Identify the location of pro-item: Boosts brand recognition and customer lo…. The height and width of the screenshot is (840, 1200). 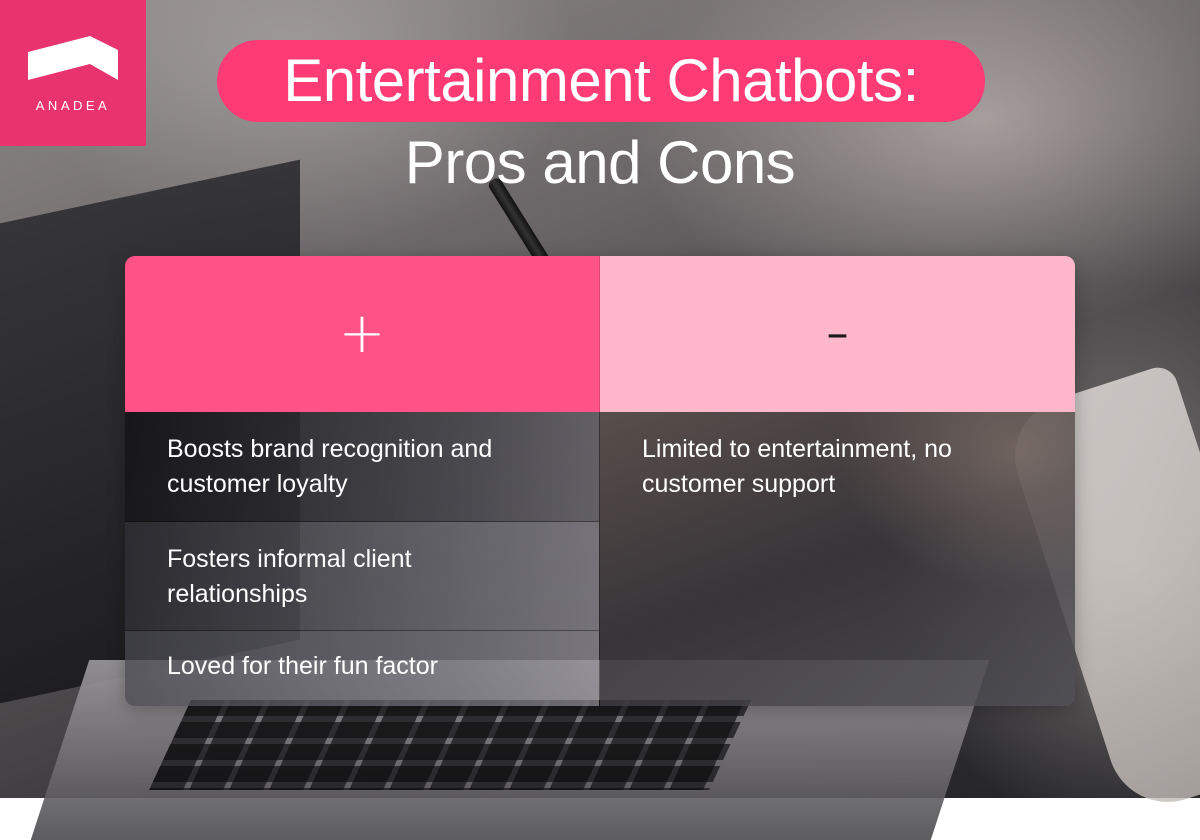
(362, 467).